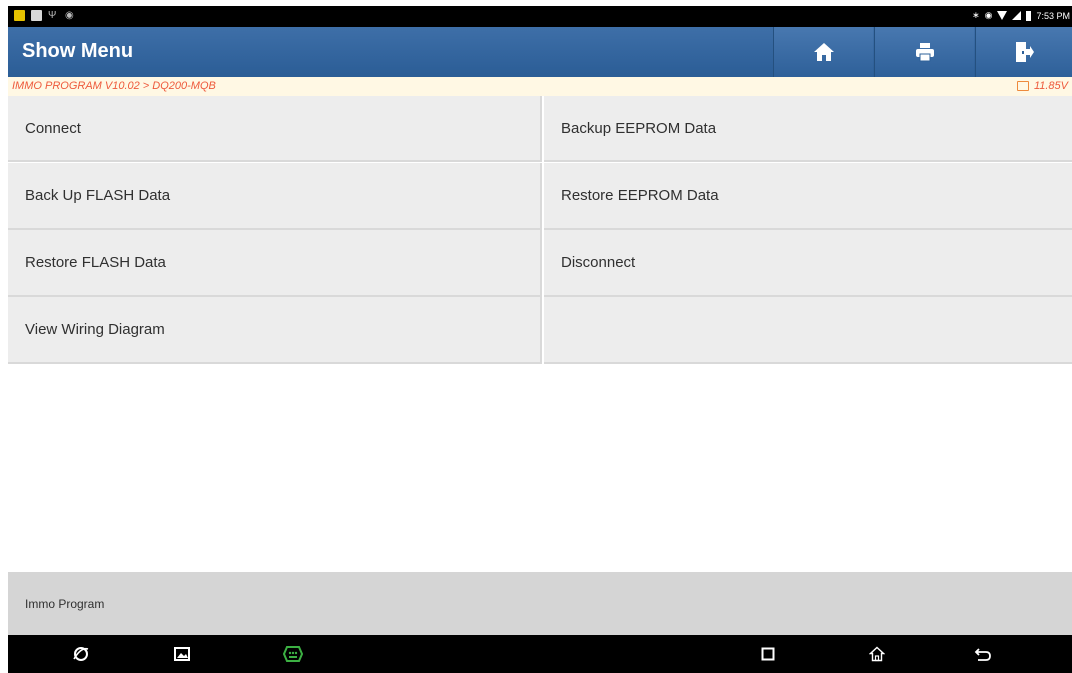 The width and height of the screenshot is (1072, 673). I want to click on footer-bar: Immo Program, so click(540, 603).